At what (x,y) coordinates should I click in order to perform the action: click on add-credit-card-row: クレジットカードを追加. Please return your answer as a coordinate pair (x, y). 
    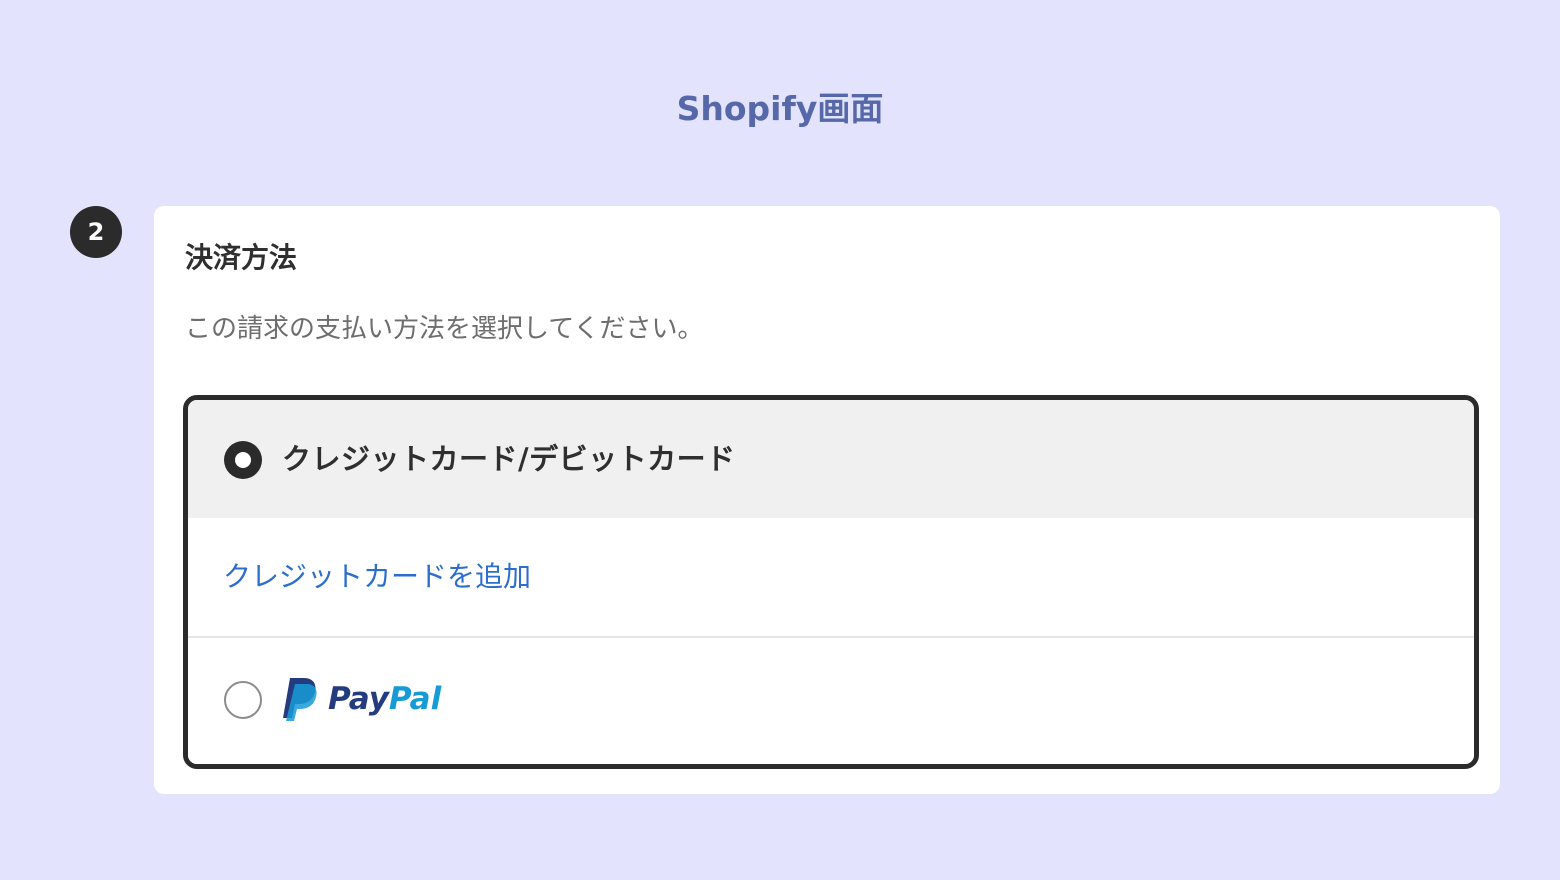
    Looking at the image, I should click on (831, 578).